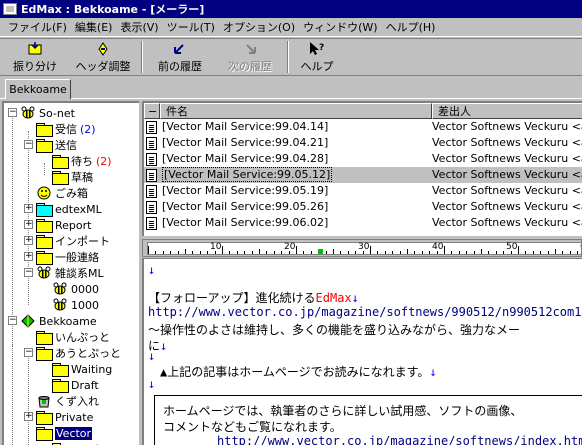  I want to click on bee-icon, so click(44, 273).